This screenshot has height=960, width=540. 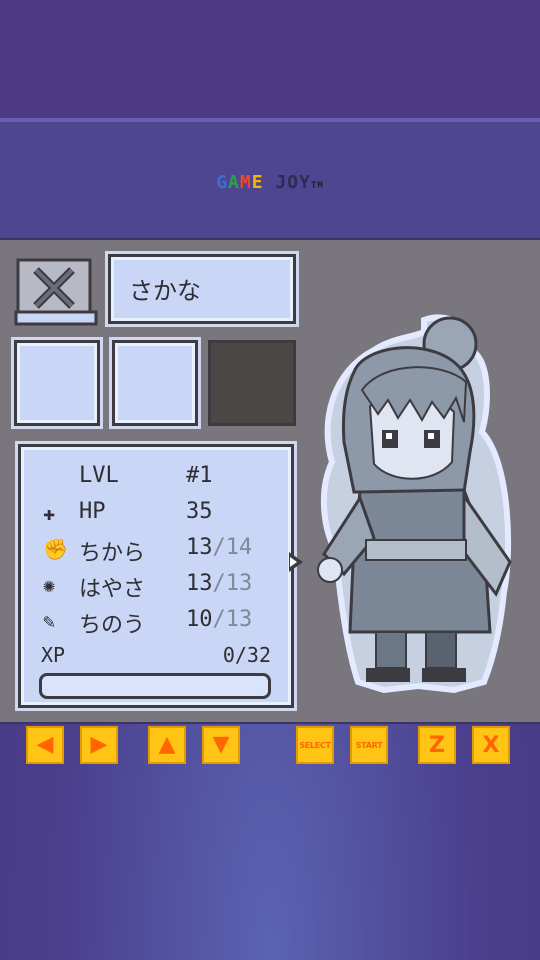 I want to click on start-label: START, so click(x=369, y=745).